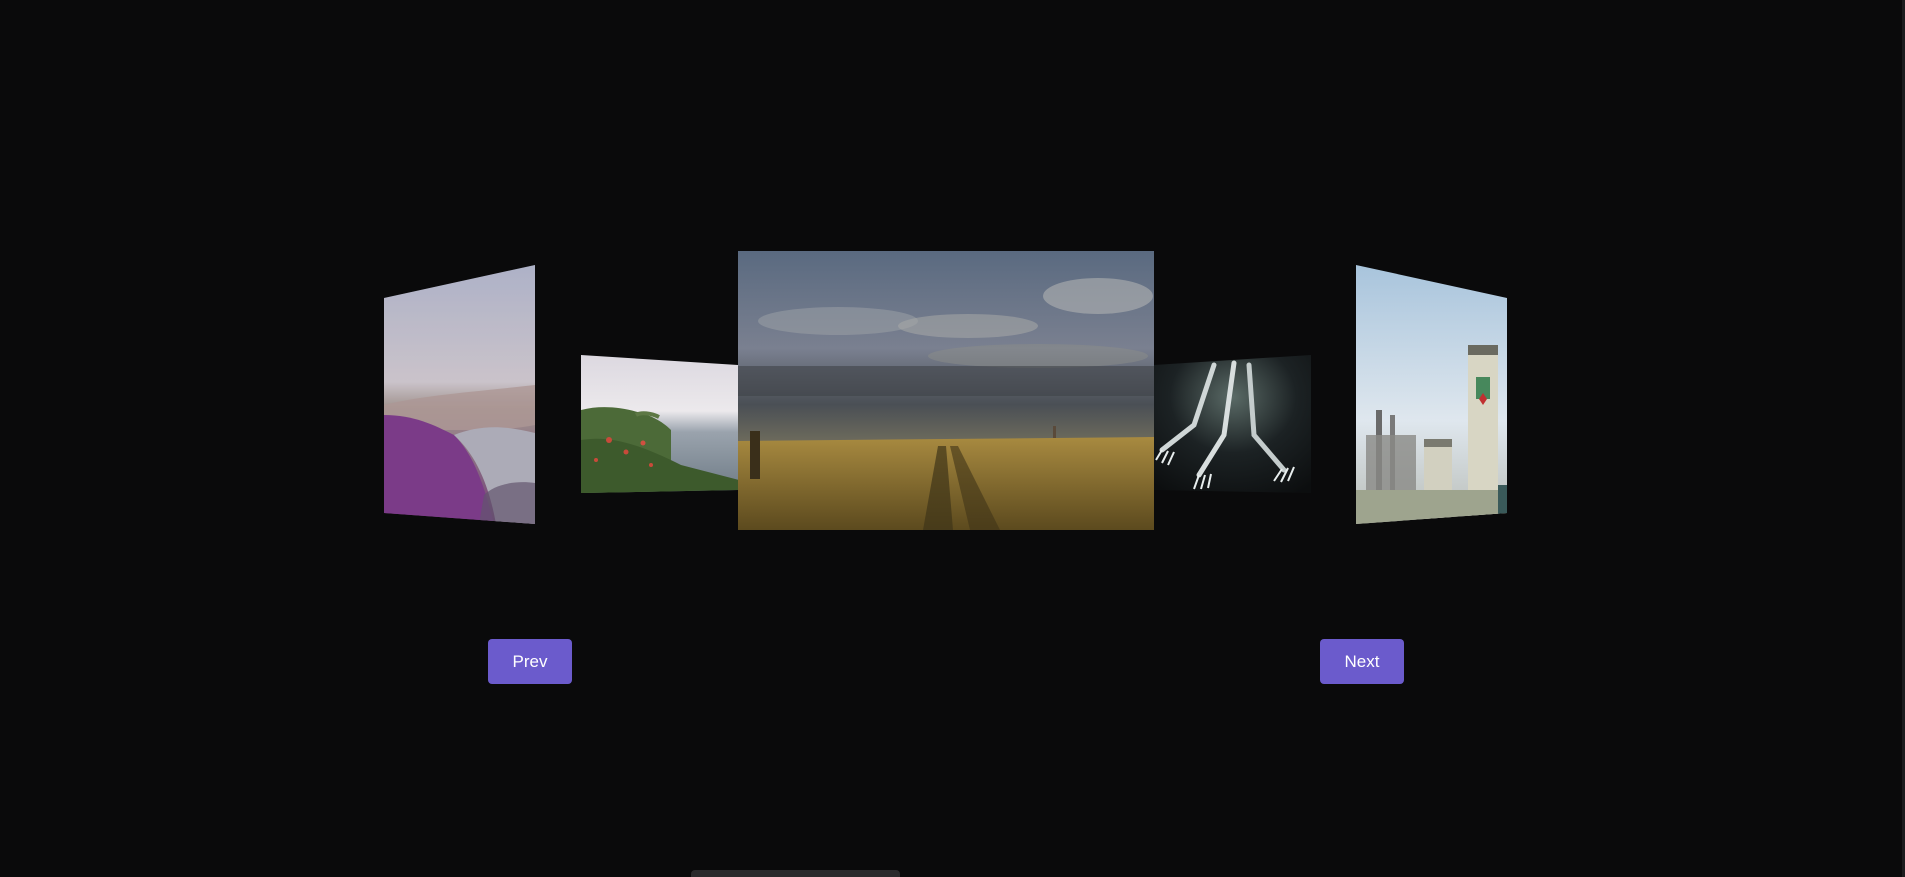 The image size is (1905, 877). Describe the element at coordinates (795, 873) in the screenshot. I see `horizontal-scrollbar-thumb` at that location.